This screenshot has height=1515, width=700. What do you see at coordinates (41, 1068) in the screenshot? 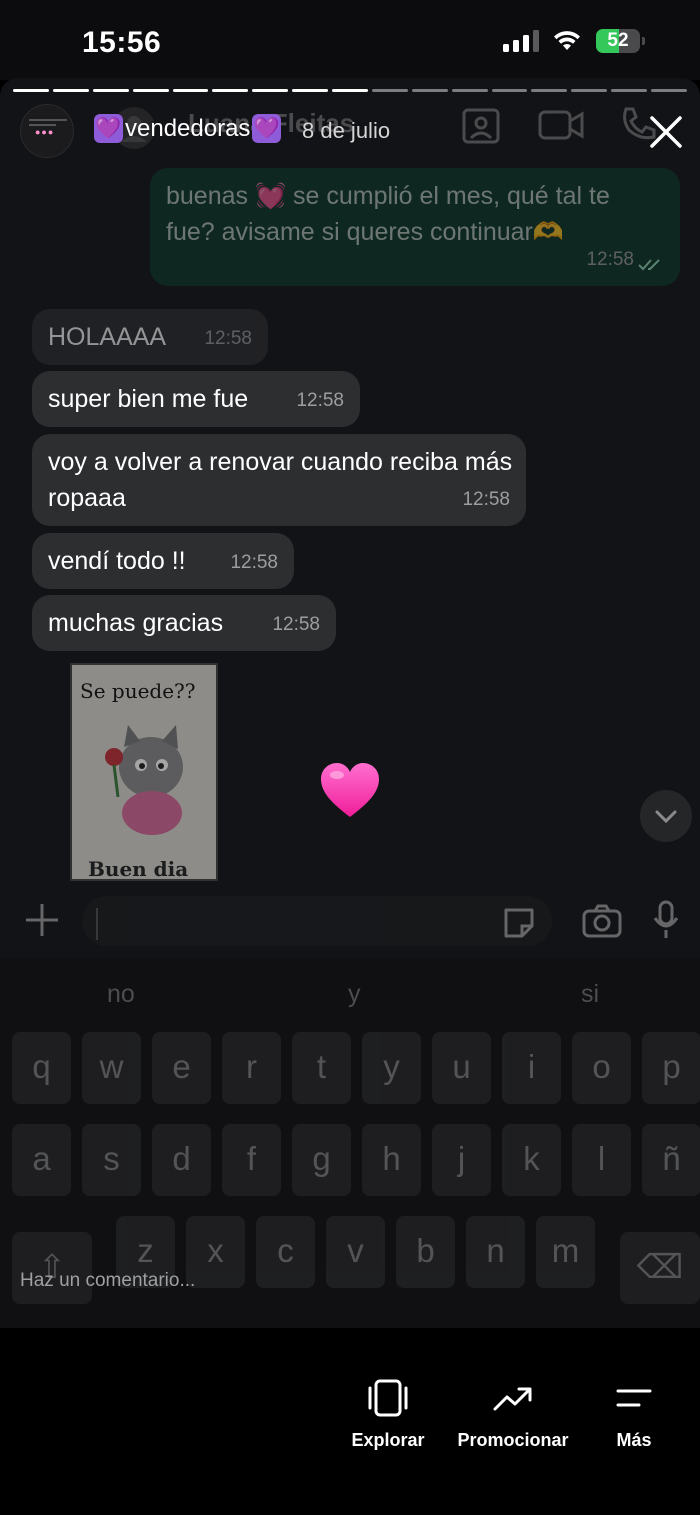
I see `keyboard-key: q` at bounding box center [41, 1068].